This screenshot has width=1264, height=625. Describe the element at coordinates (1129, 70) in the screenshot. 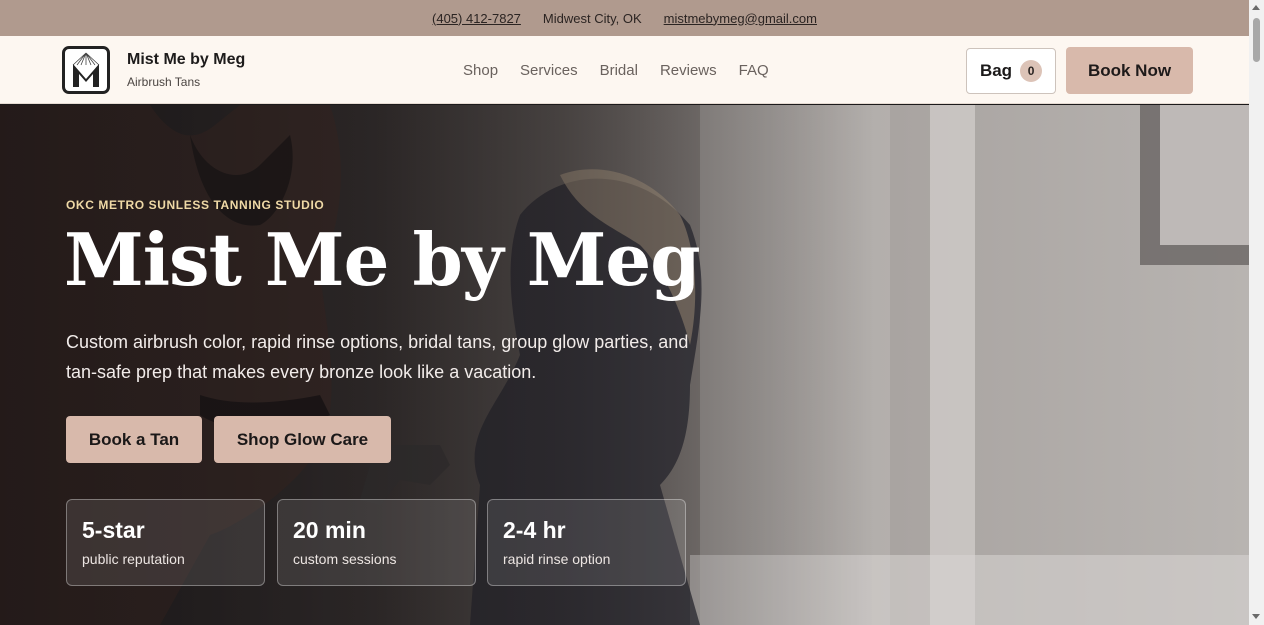

I see `book-now-button: Book Now` at that location.